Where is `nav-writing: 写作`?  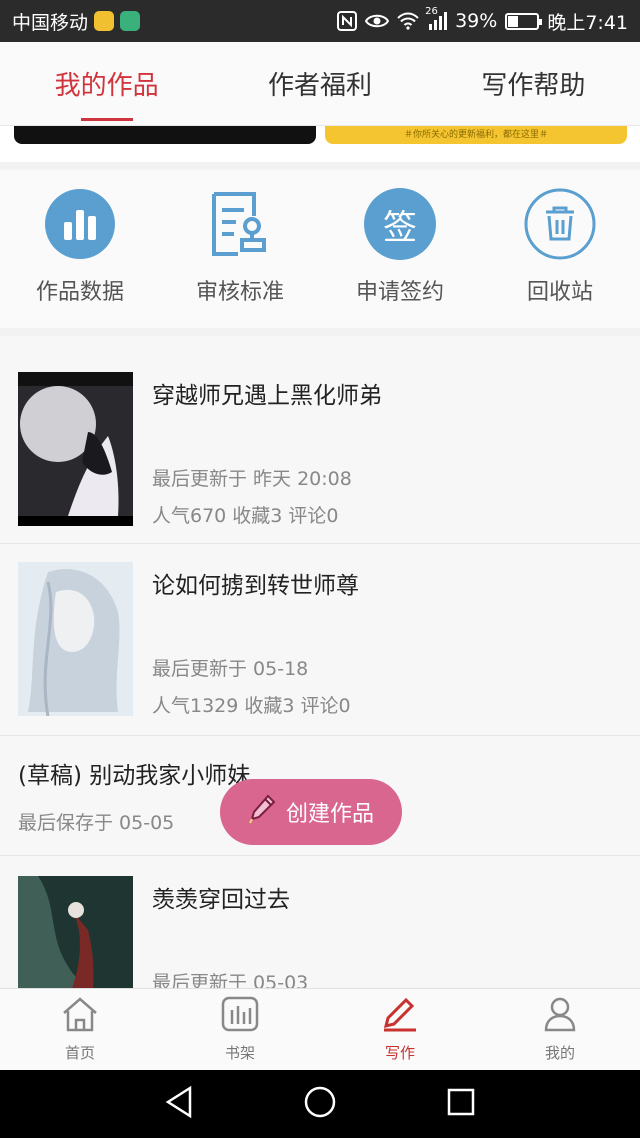 nav-writing: 写作 is located at coordinates (400, 1029).